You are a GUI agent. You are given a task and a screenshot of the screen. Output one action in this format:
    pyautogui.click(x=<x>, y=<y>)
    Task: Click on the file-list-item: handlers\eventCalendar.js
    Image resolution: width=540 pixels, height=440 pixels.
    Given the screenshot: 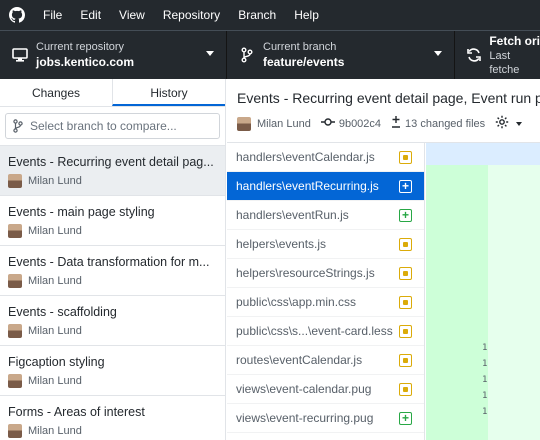 What is the action you would take?
    pyautogui.click(x=325, y=157)
    